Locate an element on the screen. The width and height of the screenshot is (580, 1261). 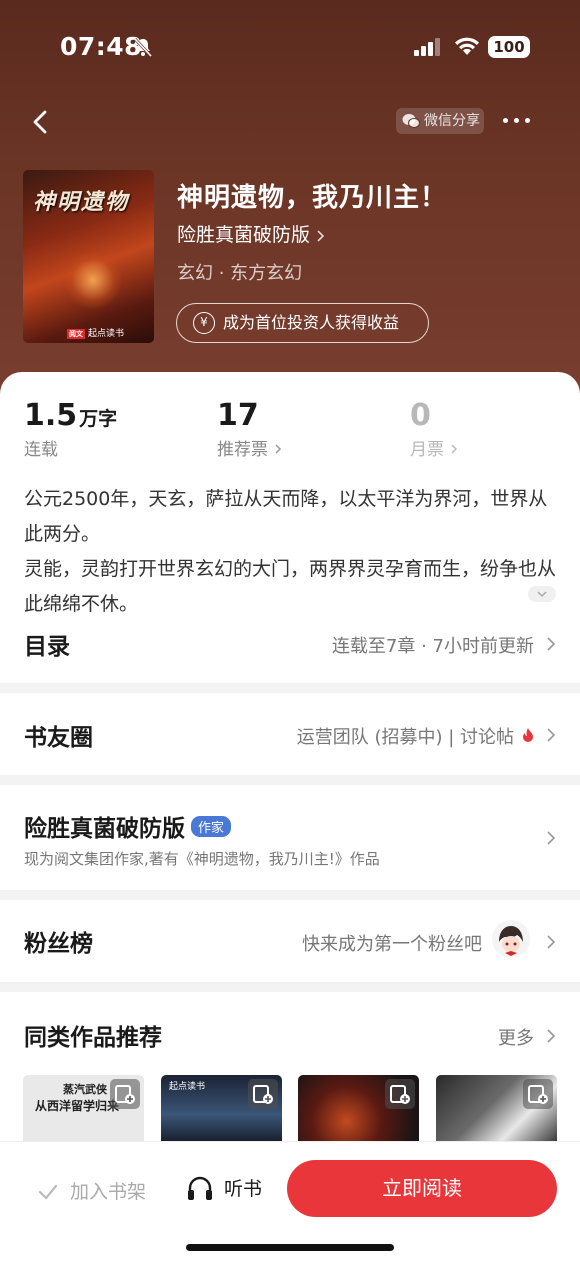
anime-character-icon is located at coordinates (511, 941).